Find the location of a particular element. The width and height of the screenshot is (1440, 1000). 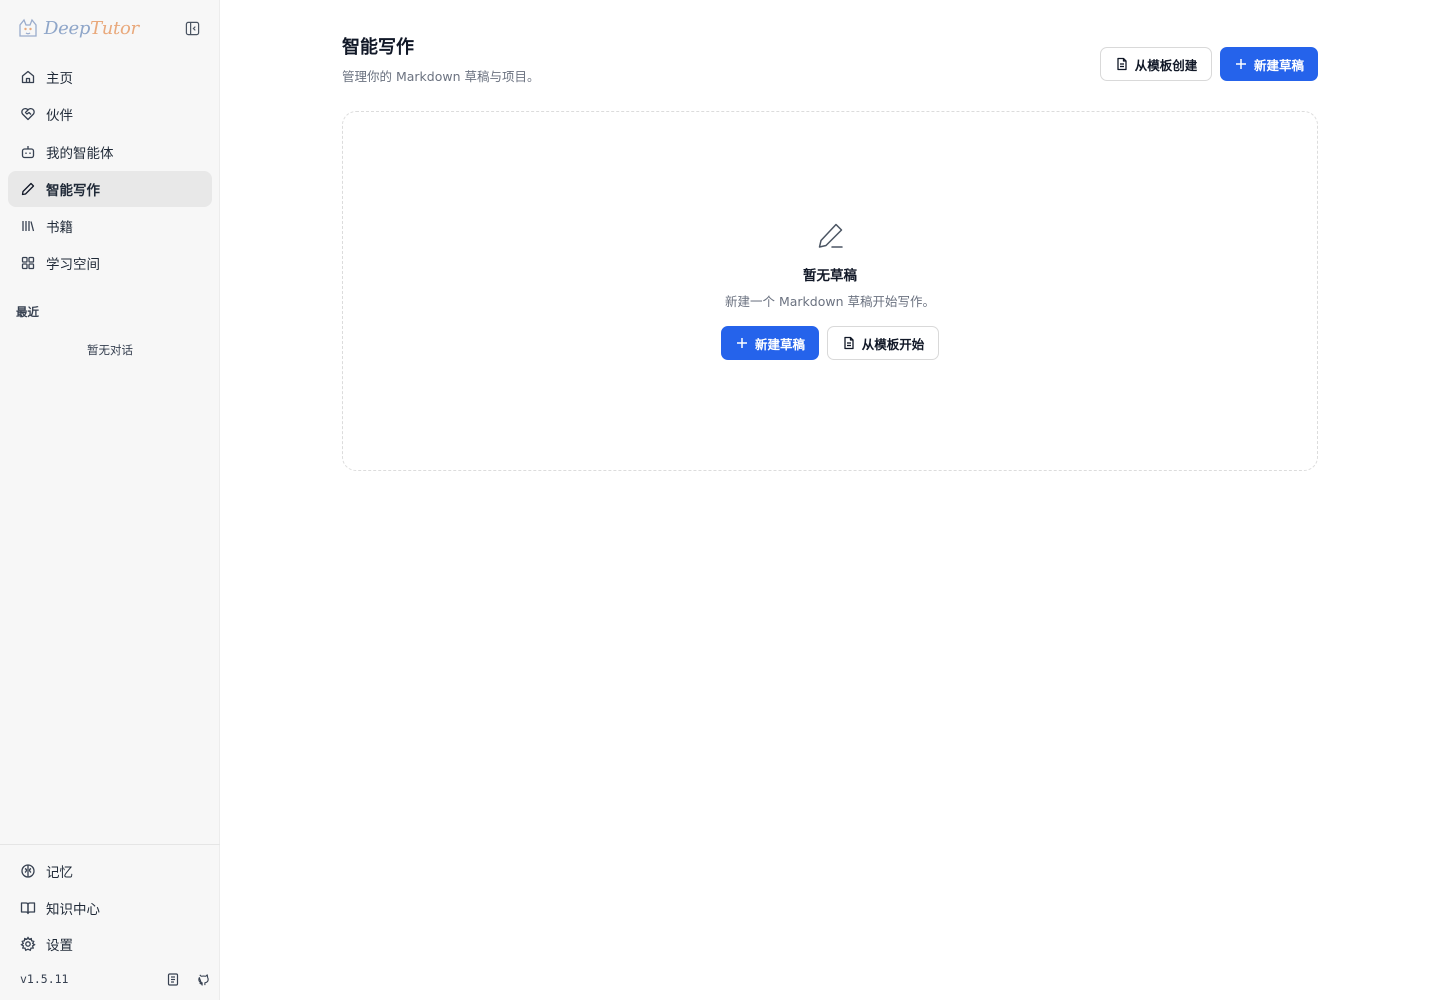

sidebar-item-label: 知识中心 is located at coordinates (73, 909).